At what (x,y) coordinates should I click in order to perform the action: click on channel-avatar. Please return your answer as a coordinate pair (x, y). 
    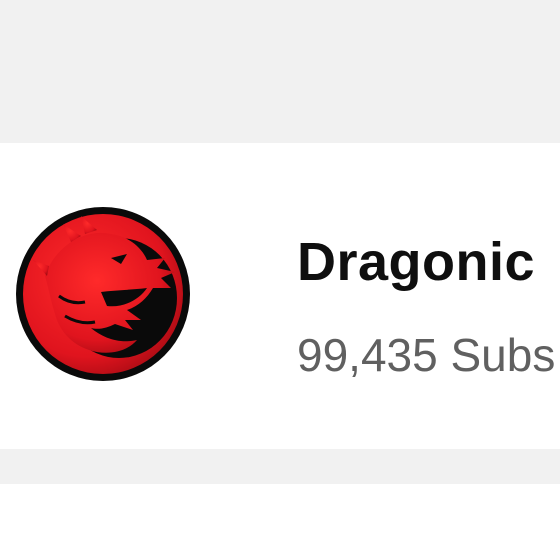
    Looking at the image, I should click on (103, 294).